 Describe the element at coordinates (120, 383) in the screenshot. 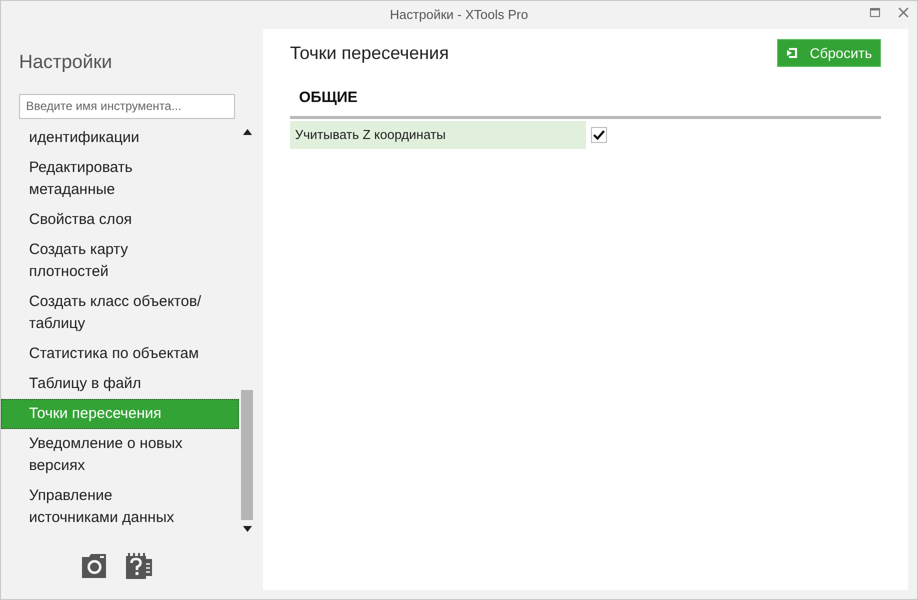

I see `sidebar-item: Таблицу в файл` at that location.